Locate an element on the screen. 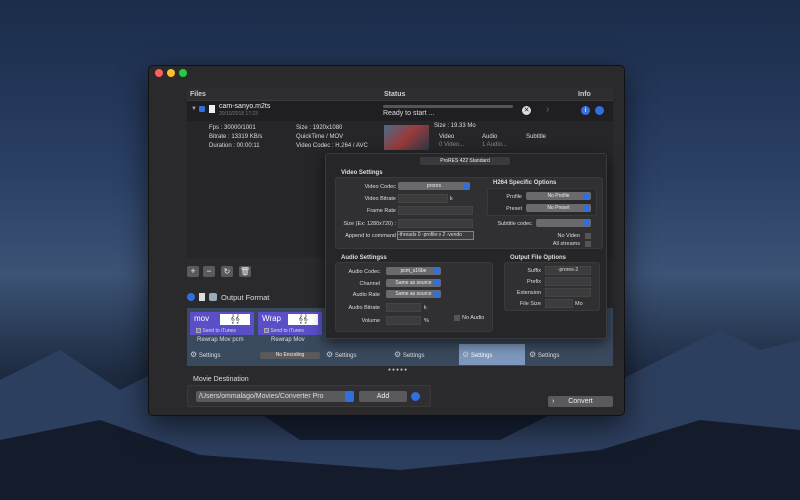 This screenshot has width=800, height=500. disclosure-triangle-icon: ▼ is located at coordinates (194, 109).